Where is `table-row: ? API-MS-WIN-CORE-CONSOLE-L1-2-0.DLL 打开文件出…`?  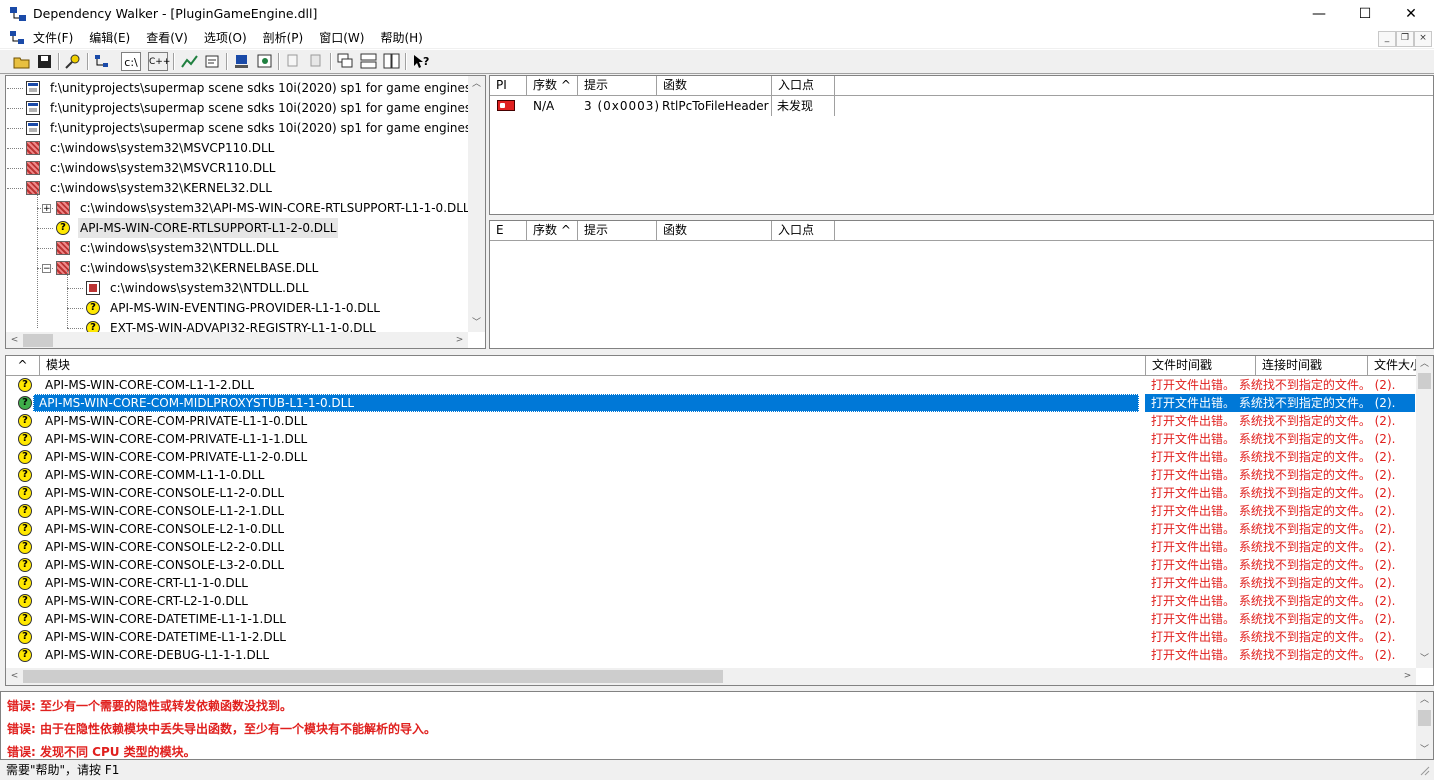
table-row: ? API-MS-WIN-CORE-CONSOLE-L1-2-0.DLL 打开文件出… is located at coordinates (710, 493).